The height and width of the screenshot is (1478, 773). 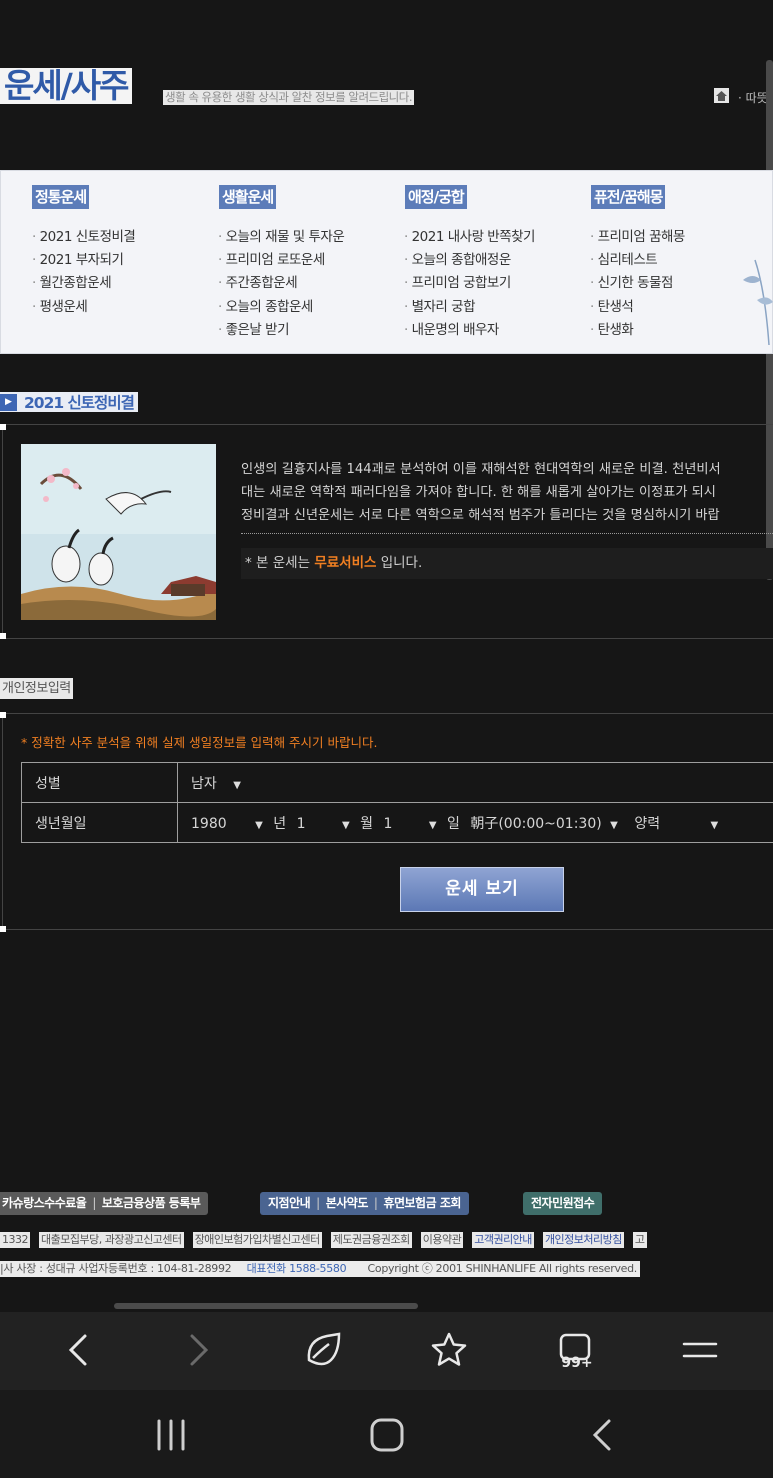 What do you see at coordinates (296, 1268) in the screenshot?
I see `phone-number: 대표전화 1588-5580` at bounding box center [296, 1268].